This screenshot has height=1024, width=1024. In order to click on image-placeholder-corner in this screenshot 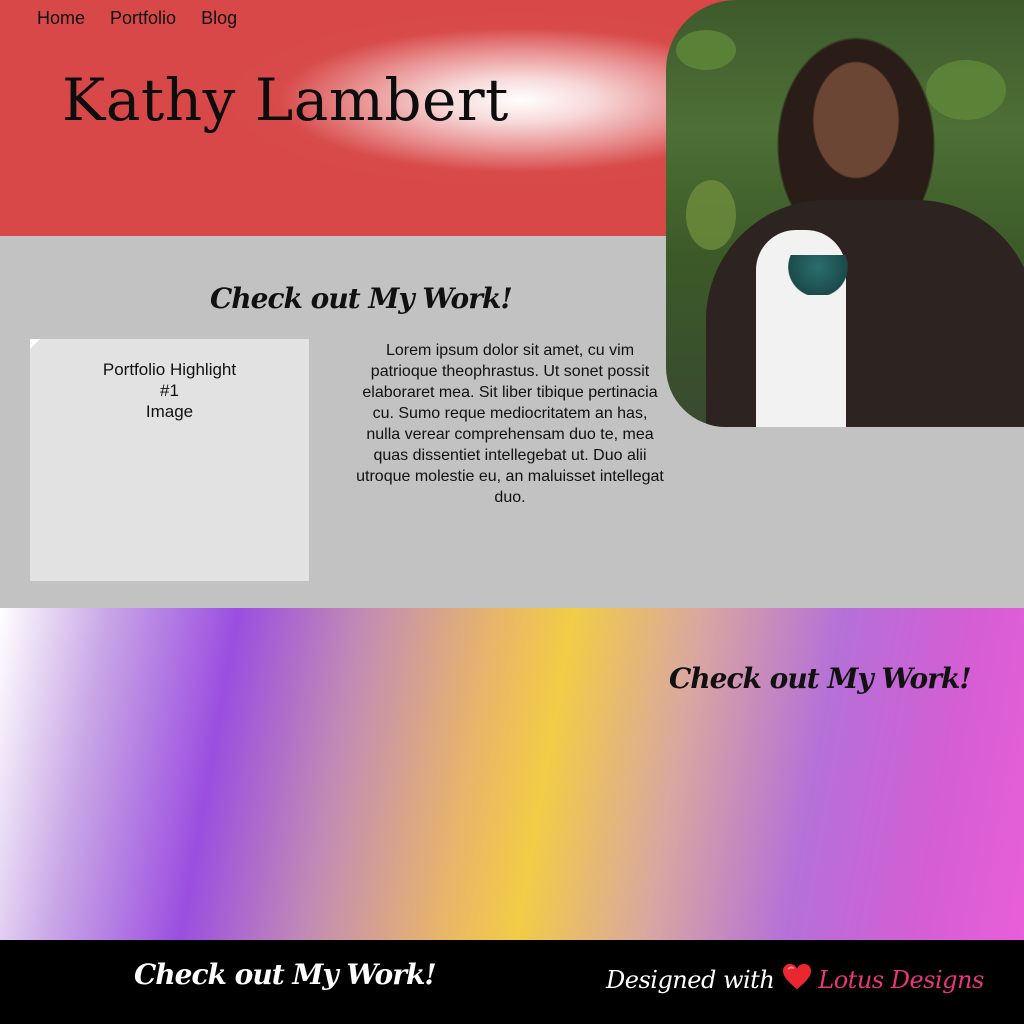, I will do `click(35, 344)`.